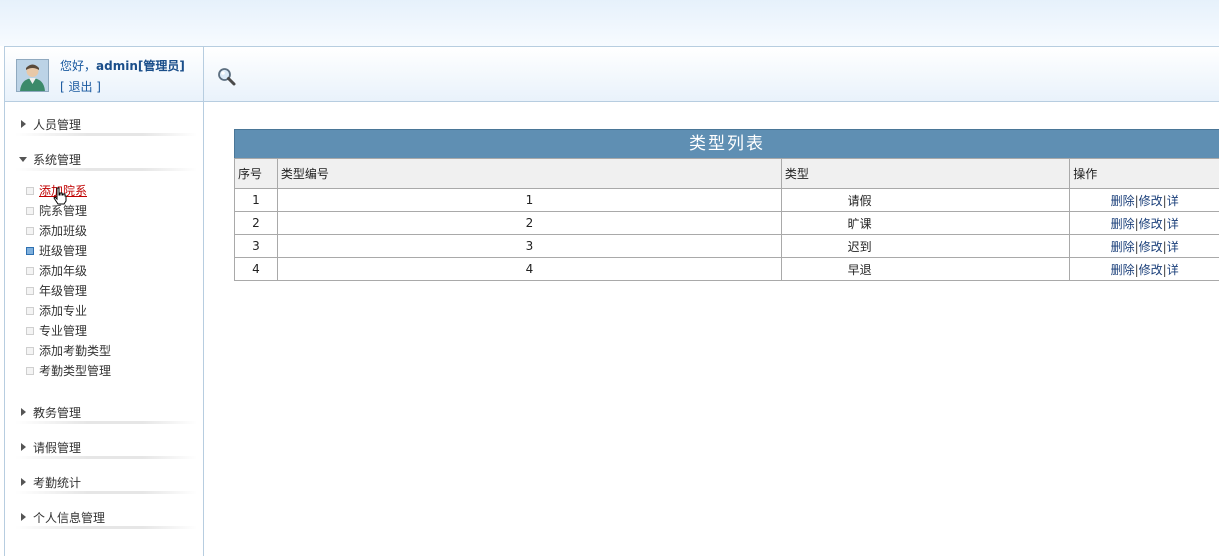 Image resolution: width=1219 pixels, height=556 pixels. I want to click on cell-index: 3, so click(256, 246).